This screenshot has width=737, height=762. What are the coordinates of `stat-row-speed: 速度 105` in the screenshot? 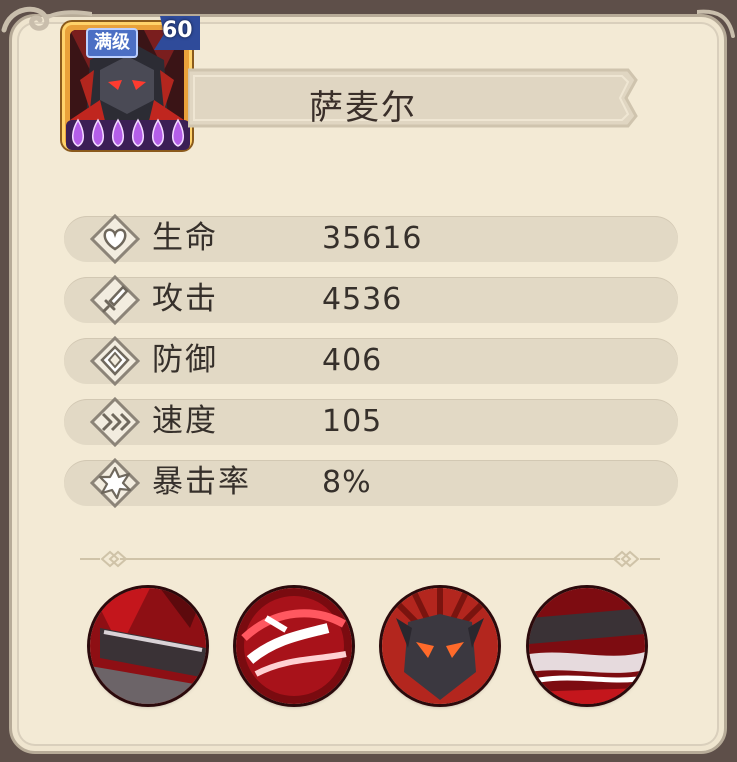 It's located at (371, 422).